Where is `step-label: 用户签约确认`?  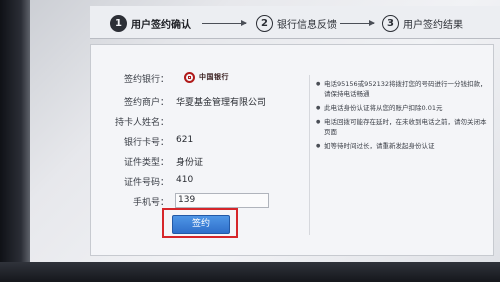 step-label: 用户签约确认 is located at coordinates (161, 25).